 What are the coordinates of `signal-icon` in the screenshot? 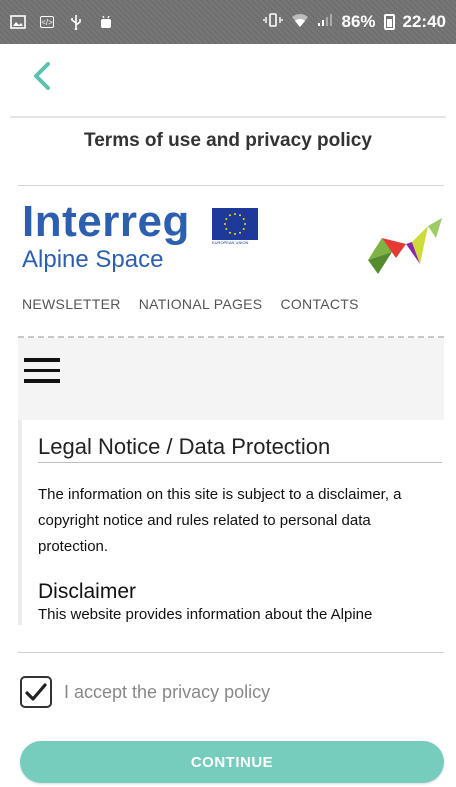 It's located at (325, 22).